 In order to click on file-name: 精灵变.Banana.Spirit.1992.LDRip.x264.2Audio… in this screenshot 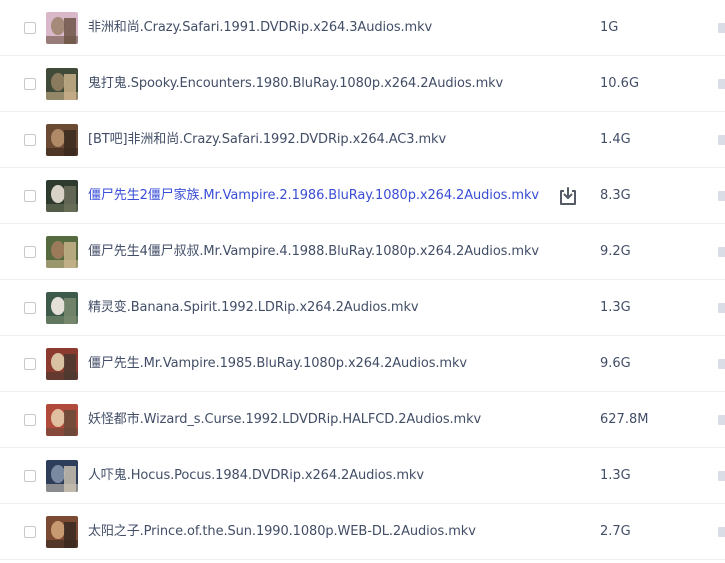, I will do `click(253, 308)`.